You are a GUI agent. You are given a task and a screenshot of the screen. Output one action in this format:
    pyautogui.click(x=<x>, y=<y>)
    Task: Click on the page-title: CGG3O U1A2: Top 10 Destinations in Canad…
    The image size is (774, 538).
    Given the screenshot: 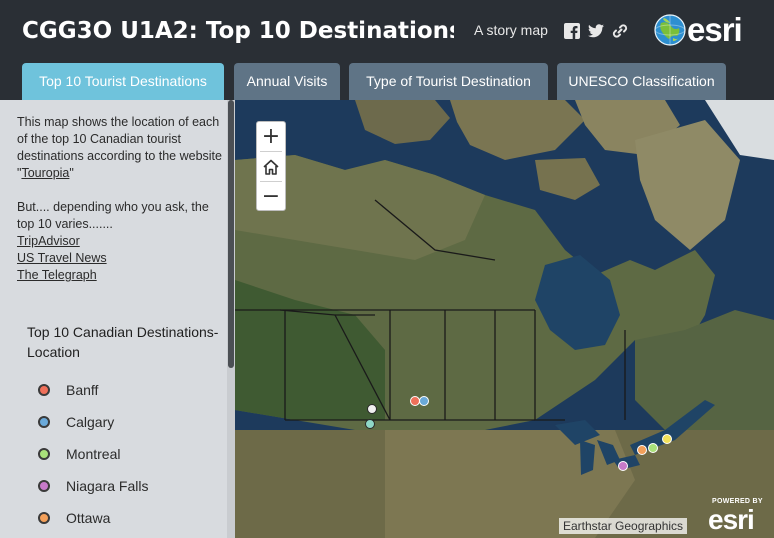 What is the action you would take?
    pyautogui.click(x=238, y=31)
    